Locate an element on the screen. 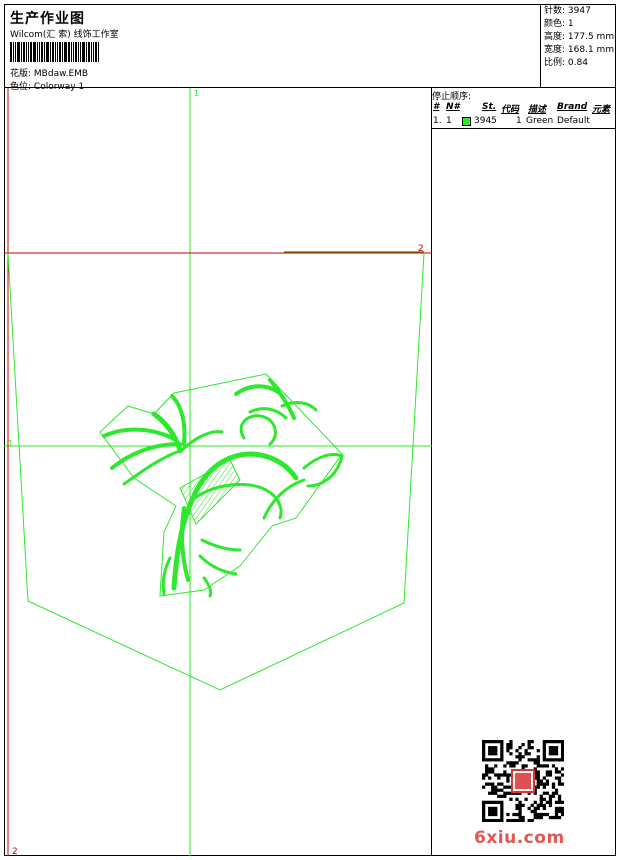  stat-width: 宽度: 168.1 mm is located at coordinates (579, 50).